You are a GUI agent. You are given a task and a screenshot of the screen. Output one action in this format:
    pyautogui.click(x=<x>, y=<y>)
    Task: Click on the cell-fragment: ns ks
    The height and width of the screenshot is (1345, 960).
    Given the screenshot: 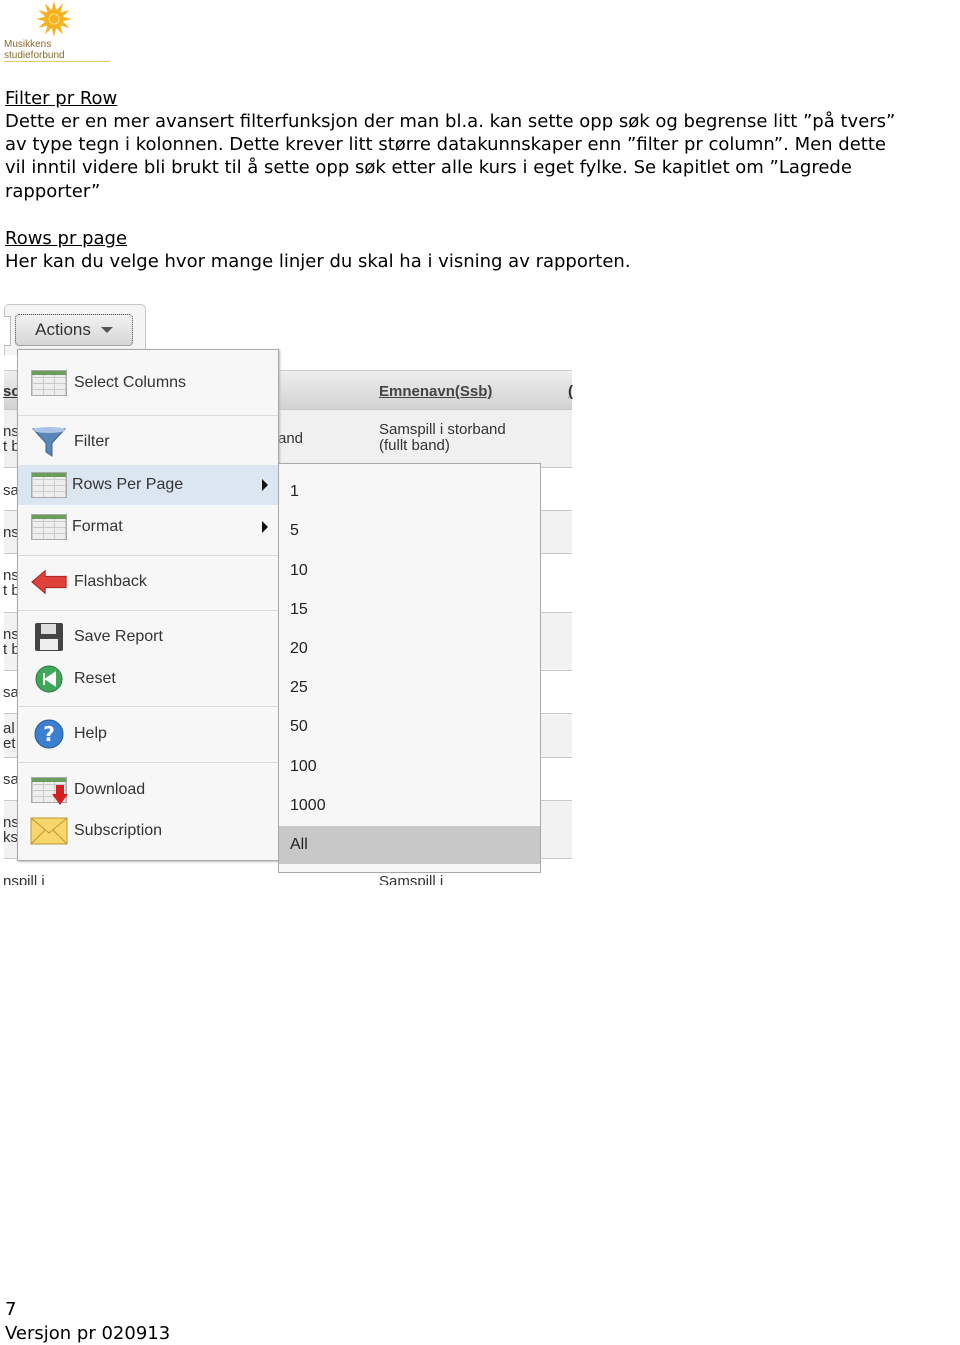 What is the action you would take?
    pyautogui.click(x=10, y=830)
    